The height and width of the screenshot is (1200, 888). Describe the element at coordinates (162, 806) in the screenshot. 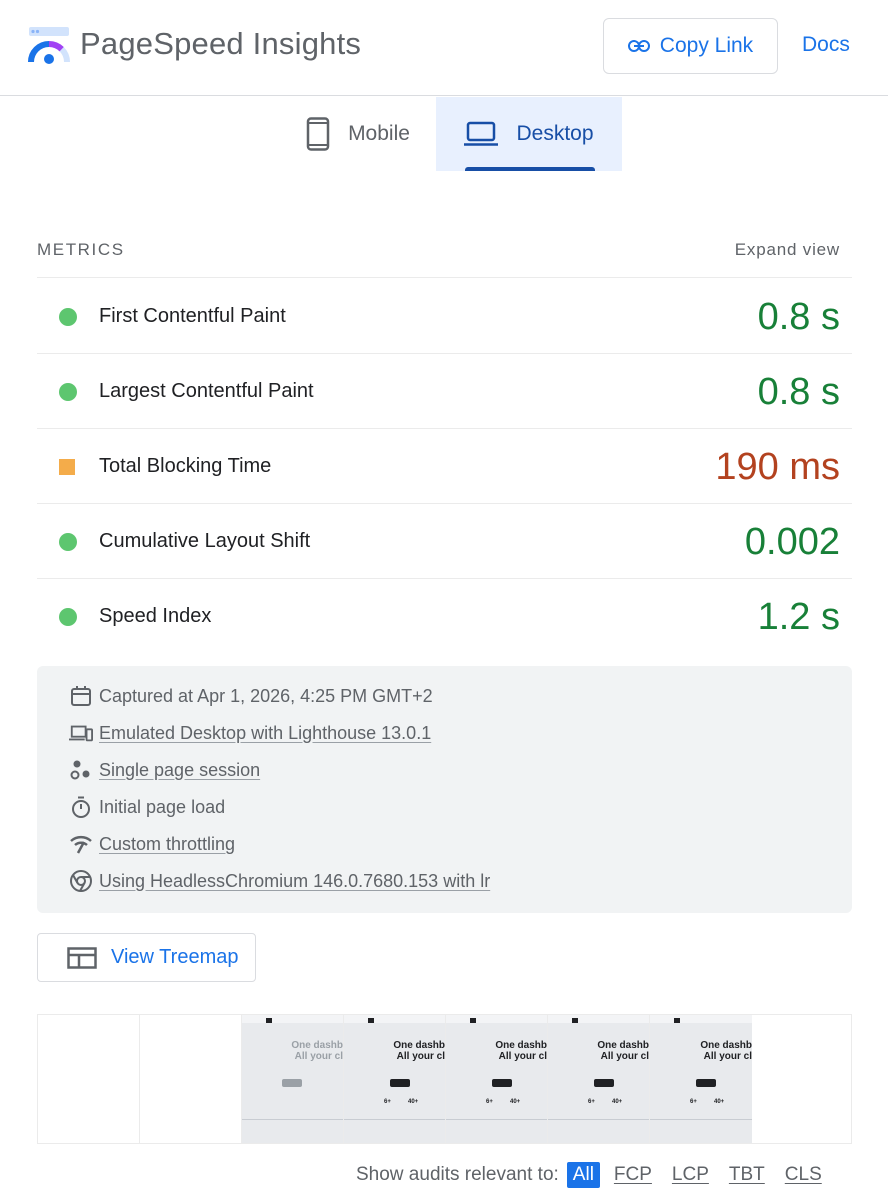

I see `info-load-text: Initial page load` at that location.